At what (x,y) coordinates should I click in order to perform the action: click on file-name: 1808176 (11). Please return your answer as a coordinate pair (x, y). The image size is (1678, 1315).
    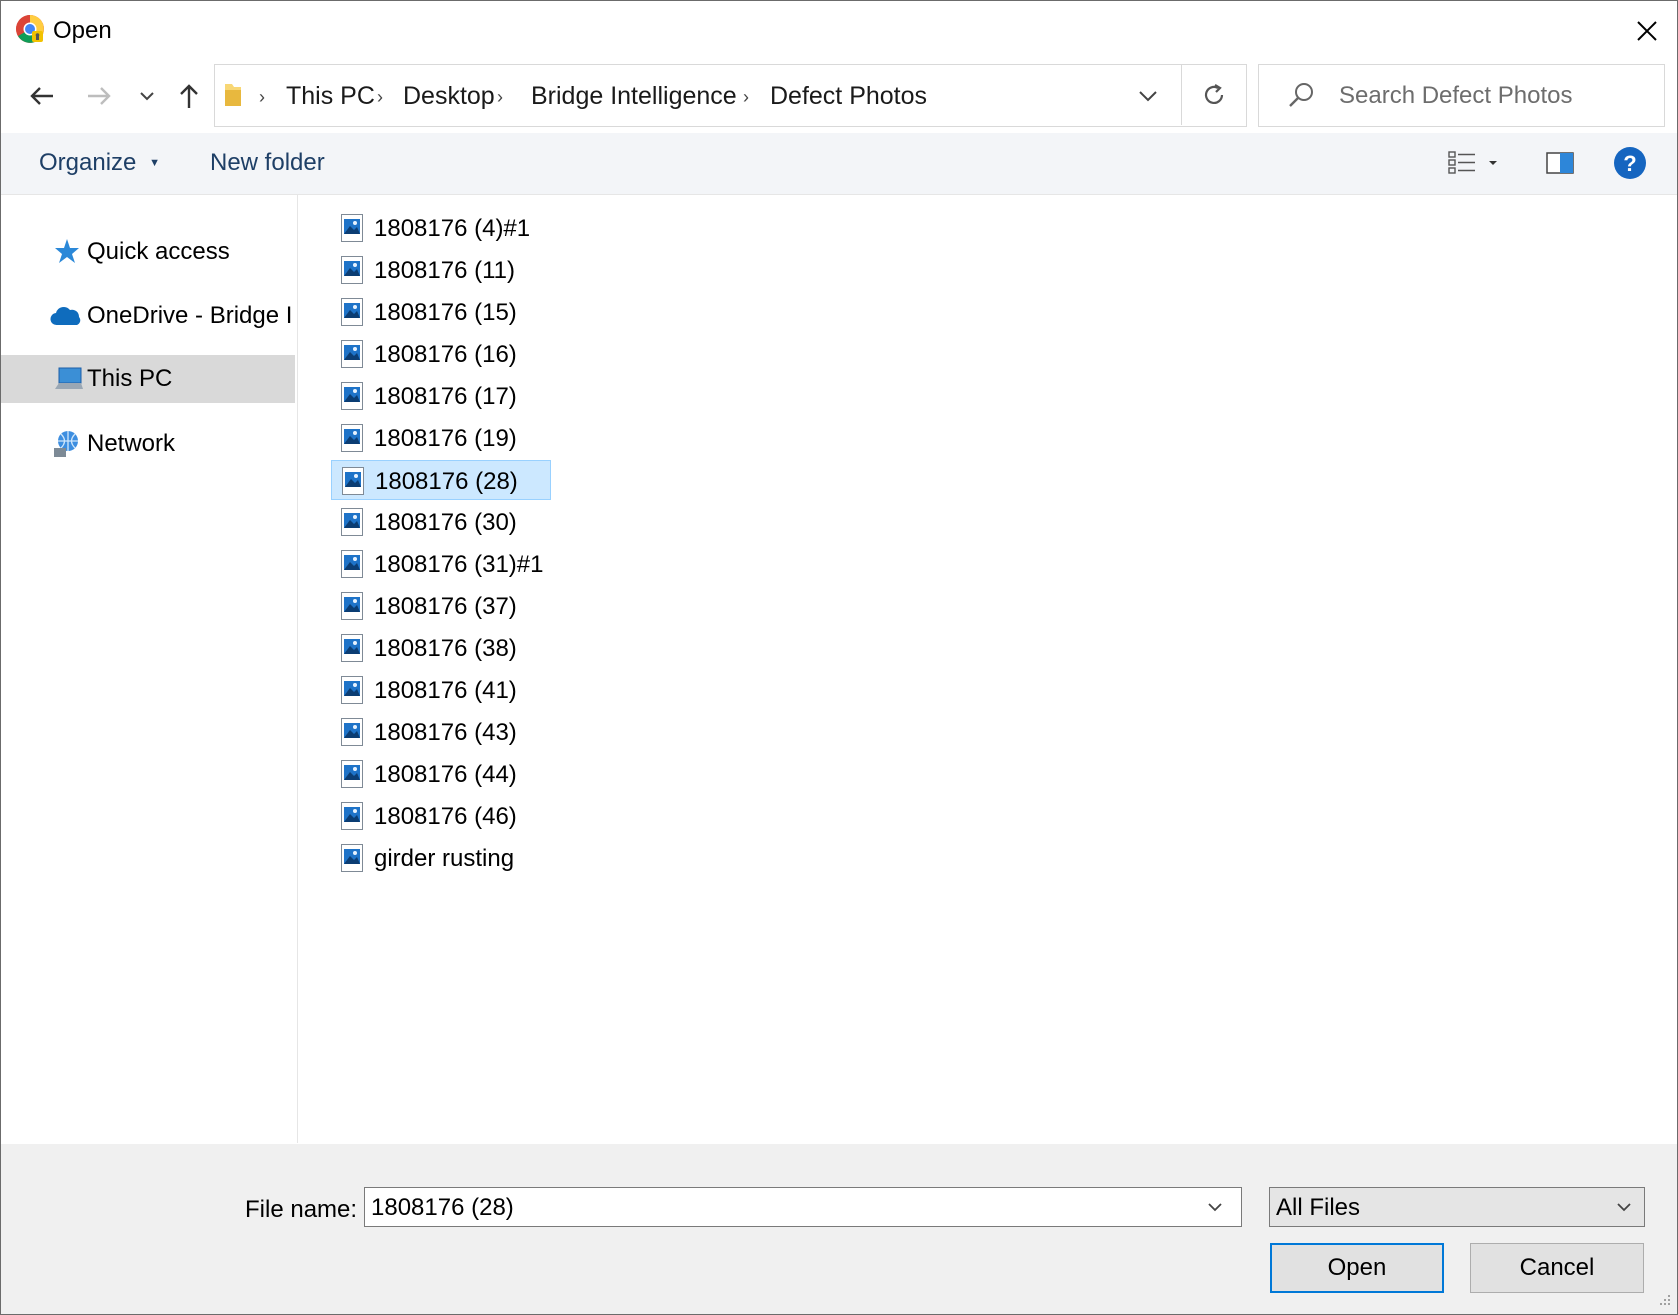
    Looking at the image, I should click on (444, 270).